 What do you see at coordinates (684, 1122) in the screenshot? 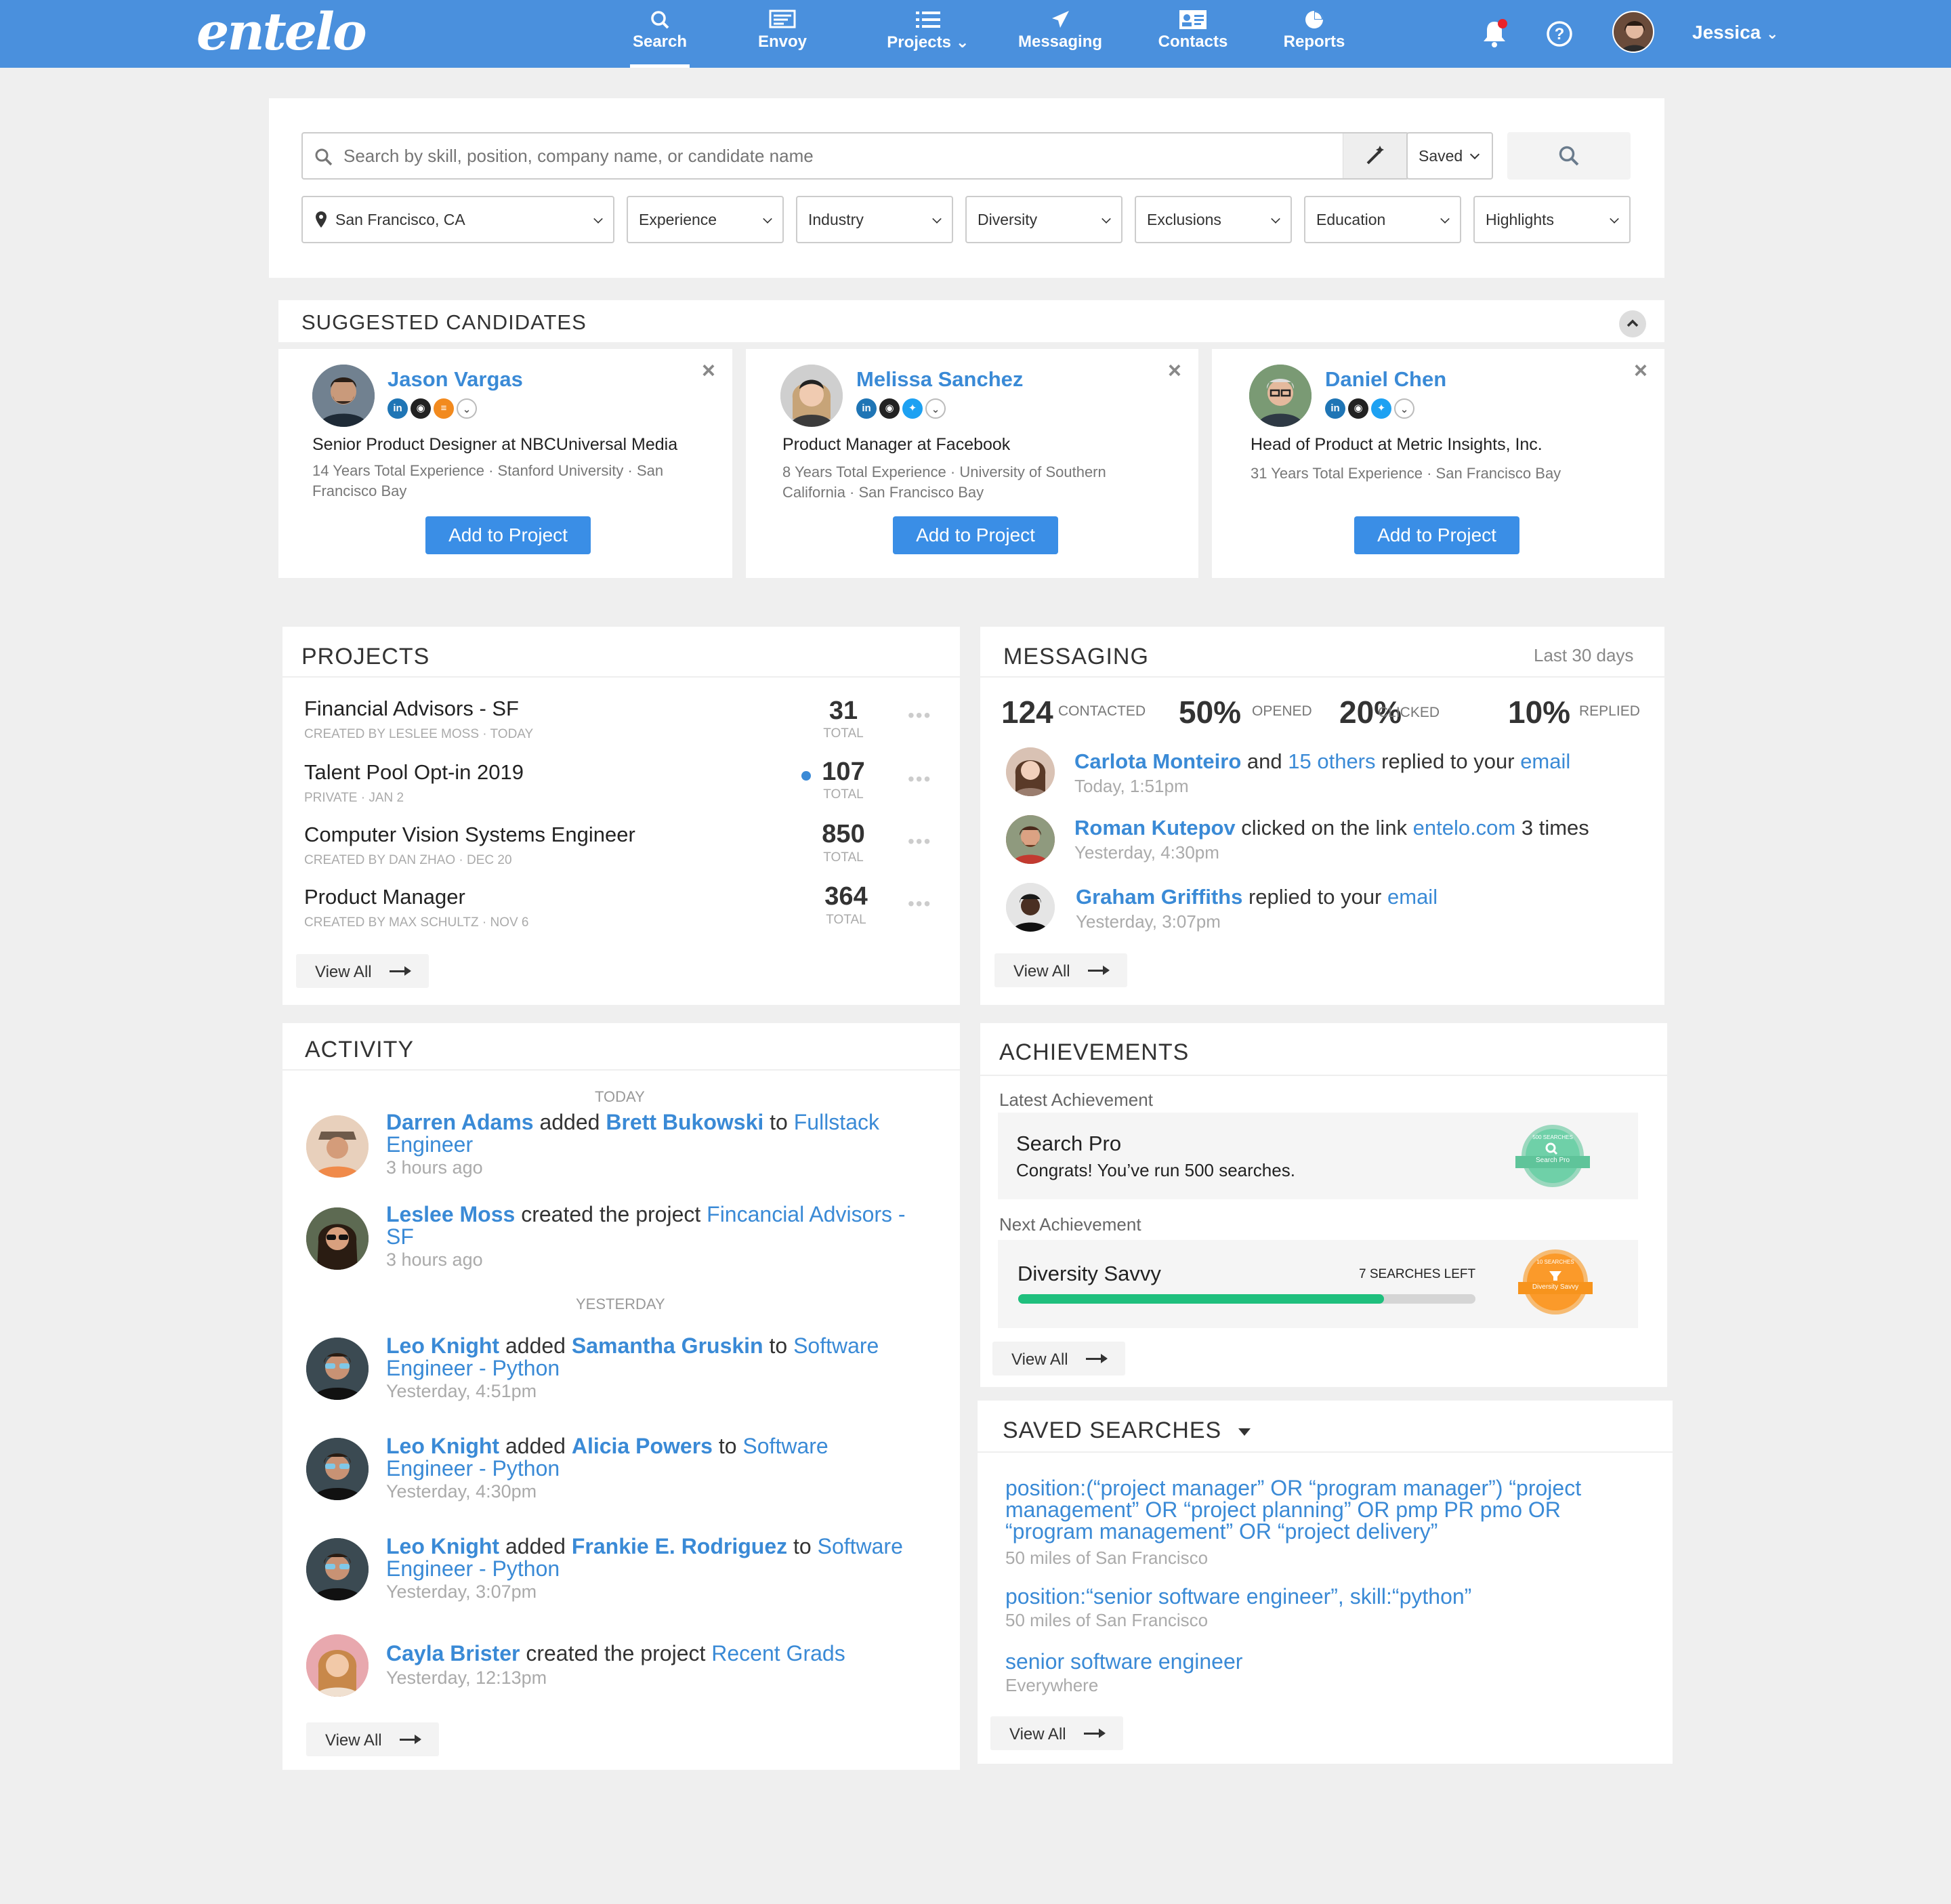
I see `candidate-link: Brett Bukowski` at bounding box center [684, 1122].